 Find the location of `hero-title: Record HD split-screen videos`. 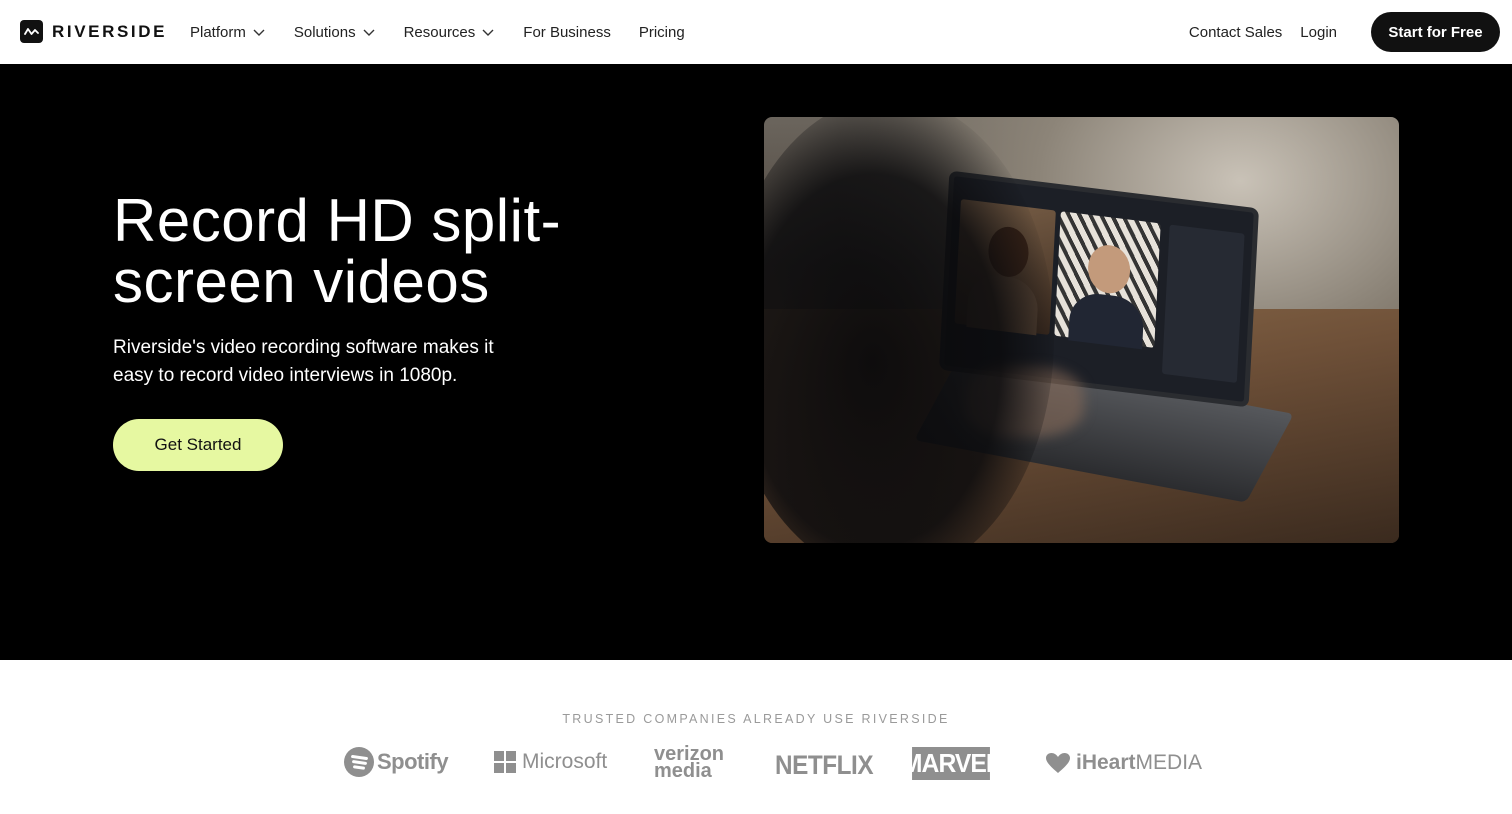

hero-title: Record HD split-screen videos is located at coordinates (337, 251).